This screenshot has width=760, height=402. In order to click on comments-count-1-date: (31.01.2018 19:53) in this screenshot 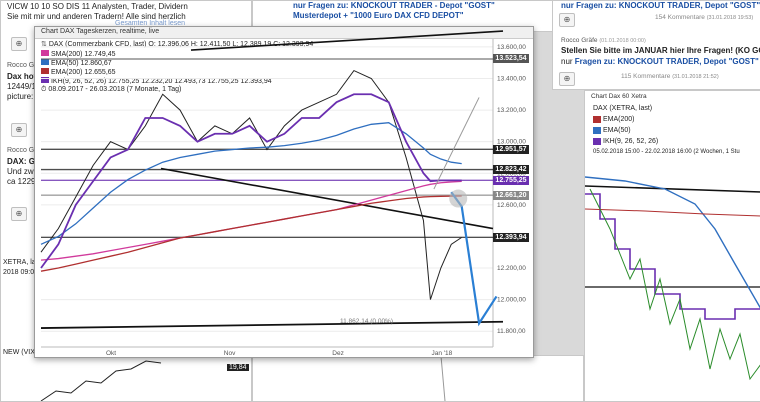, I will do `click(730, 18)`.